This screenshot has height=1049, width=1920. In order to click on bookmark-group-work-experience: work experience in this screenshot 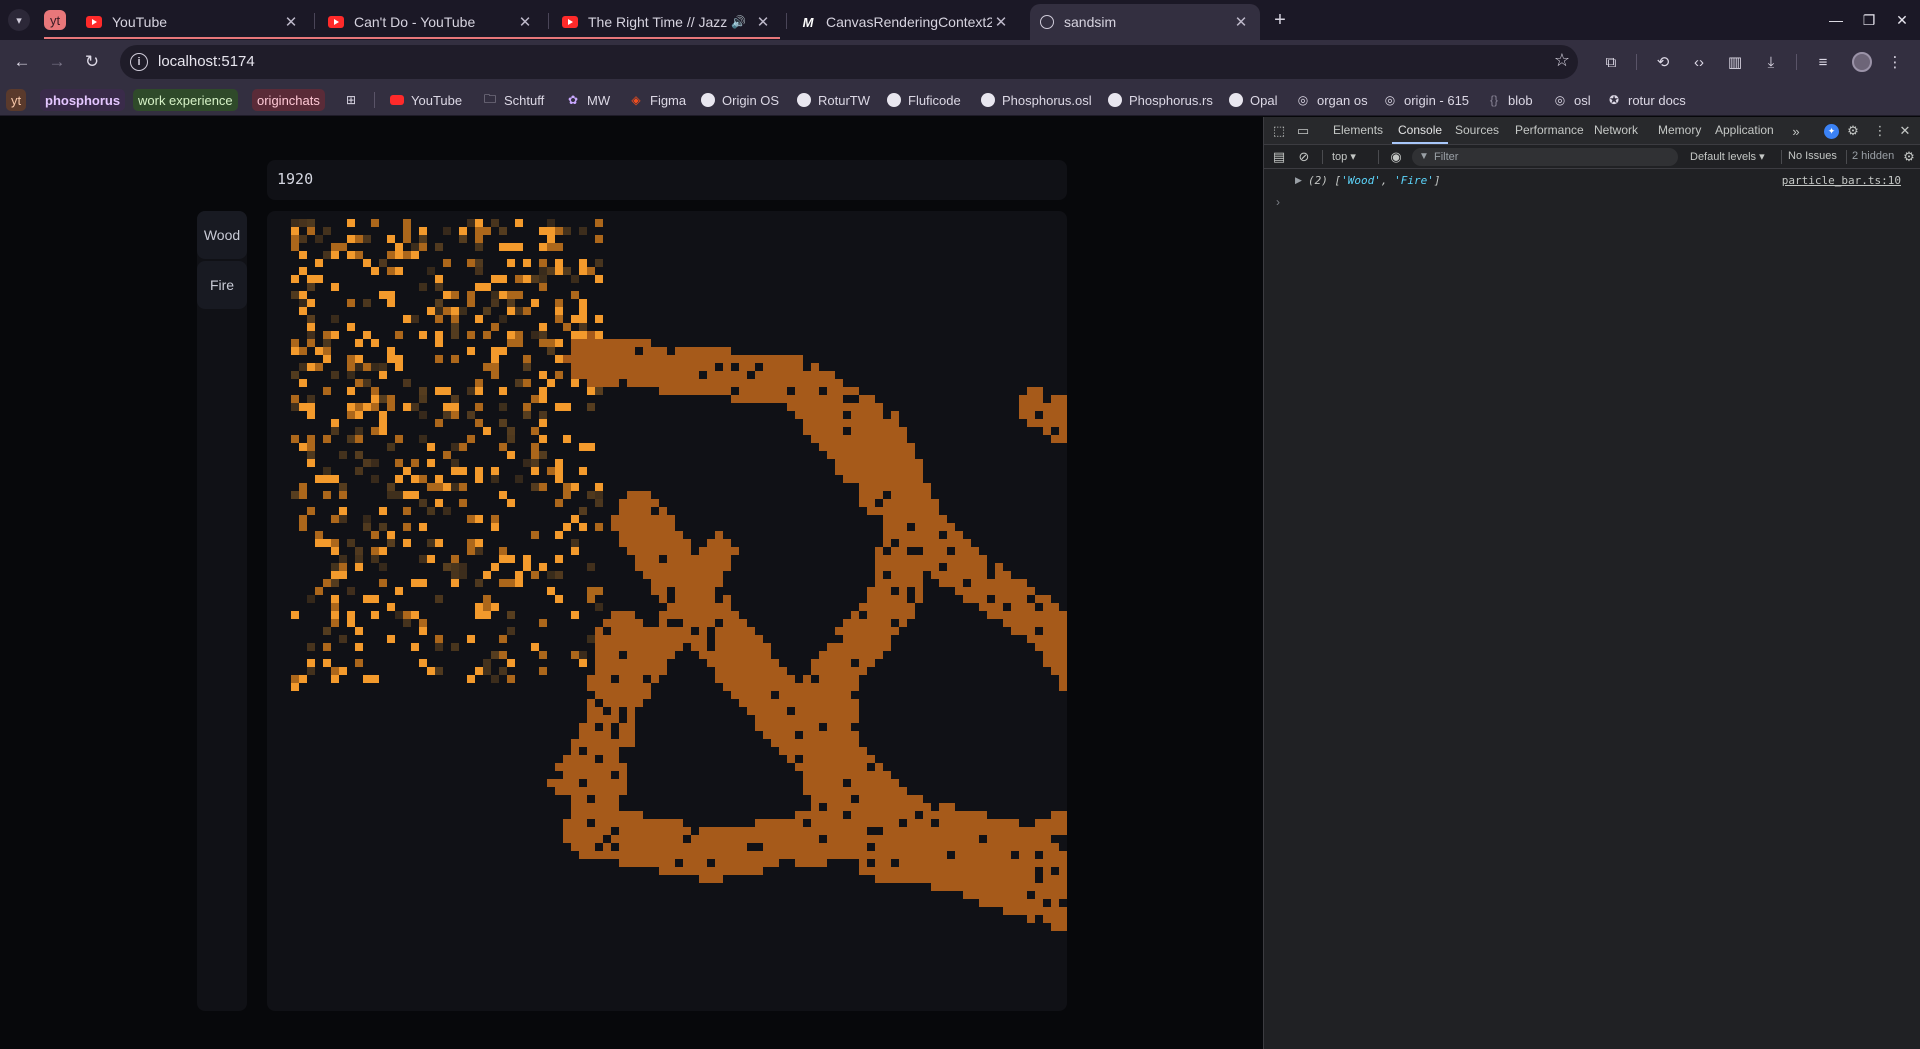, I will do `click(185, 100)`.